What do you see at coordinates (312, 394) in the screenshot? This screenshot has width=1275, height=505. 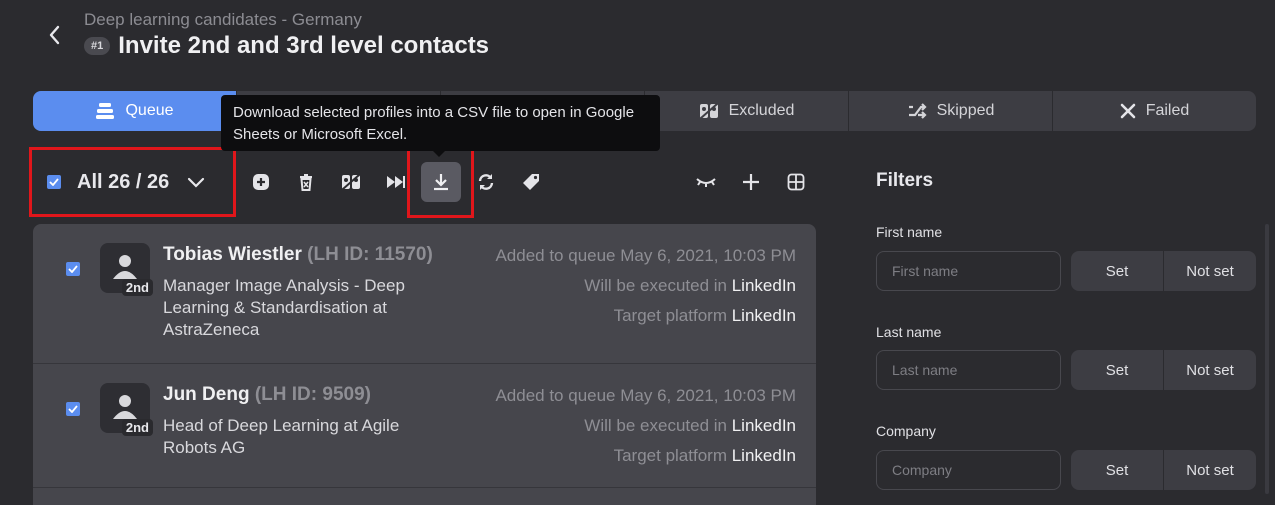 I see `lh-id: (LH ID: 9509)` at bounding box center [312, 394].